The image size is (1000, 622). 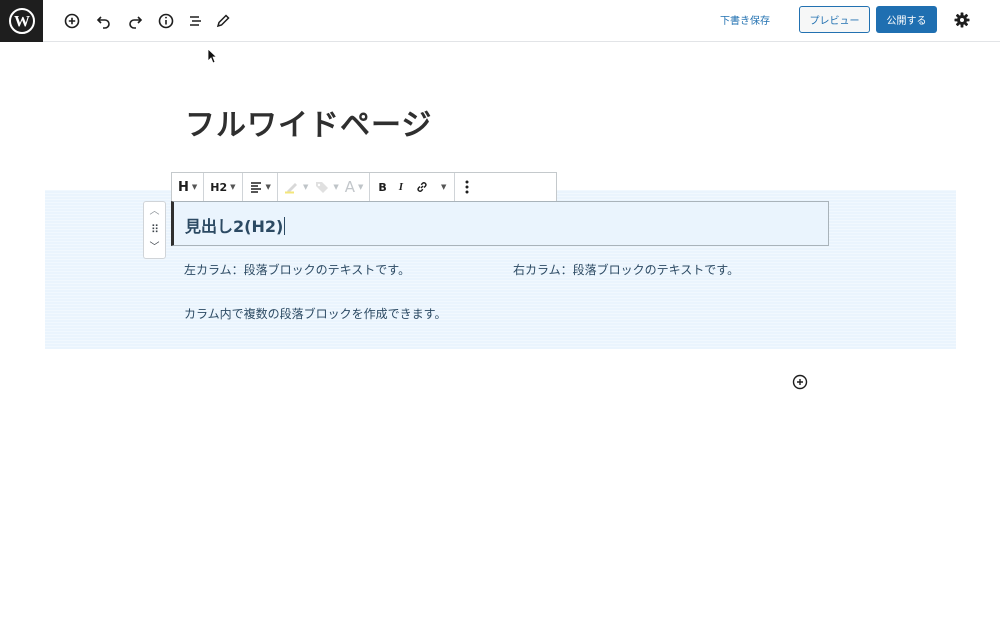 I want to click on wordpress-logo-icon: W, so click(x=21, y=21).